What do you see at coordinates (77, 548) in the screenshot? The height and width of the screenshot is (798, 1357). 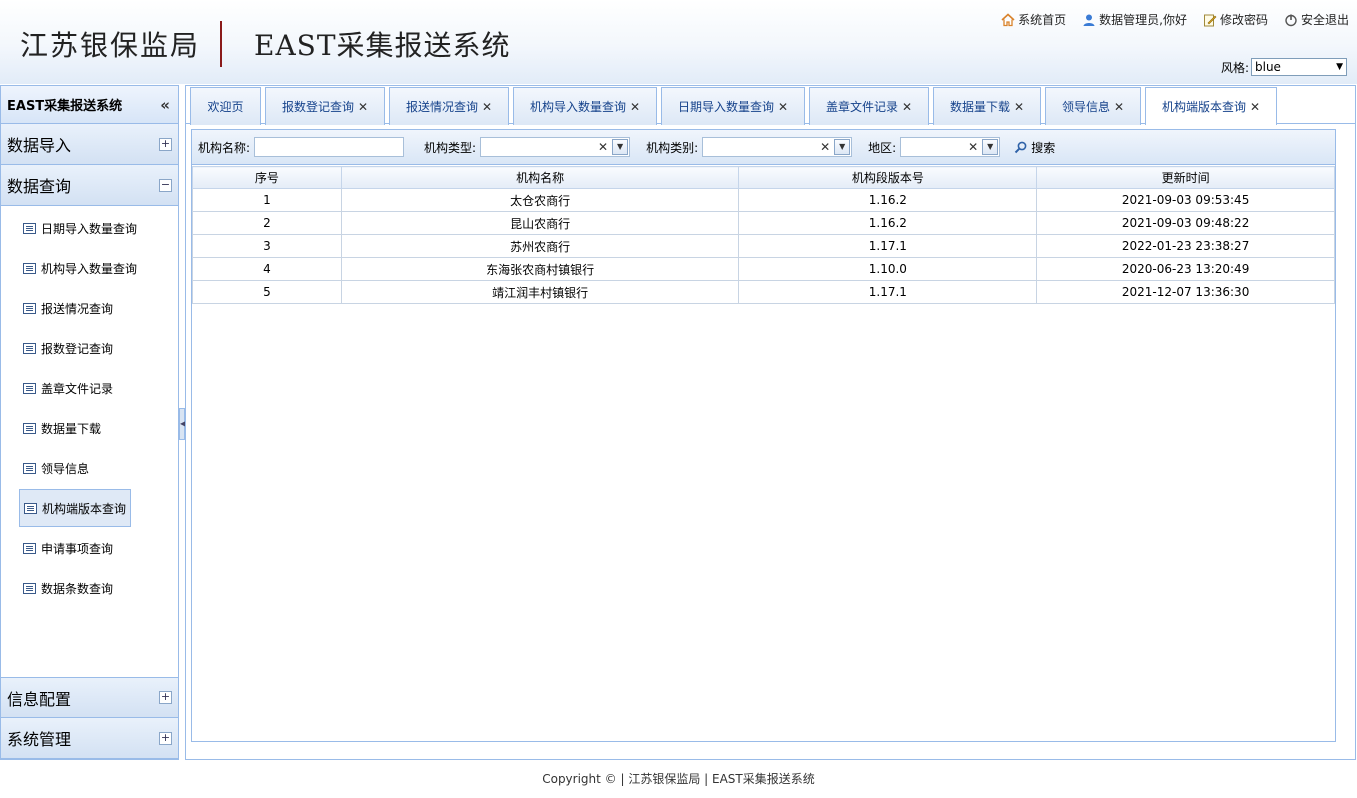 I see `sidebar-item-label: 申请事项查询` at bounding box center [77, 548].